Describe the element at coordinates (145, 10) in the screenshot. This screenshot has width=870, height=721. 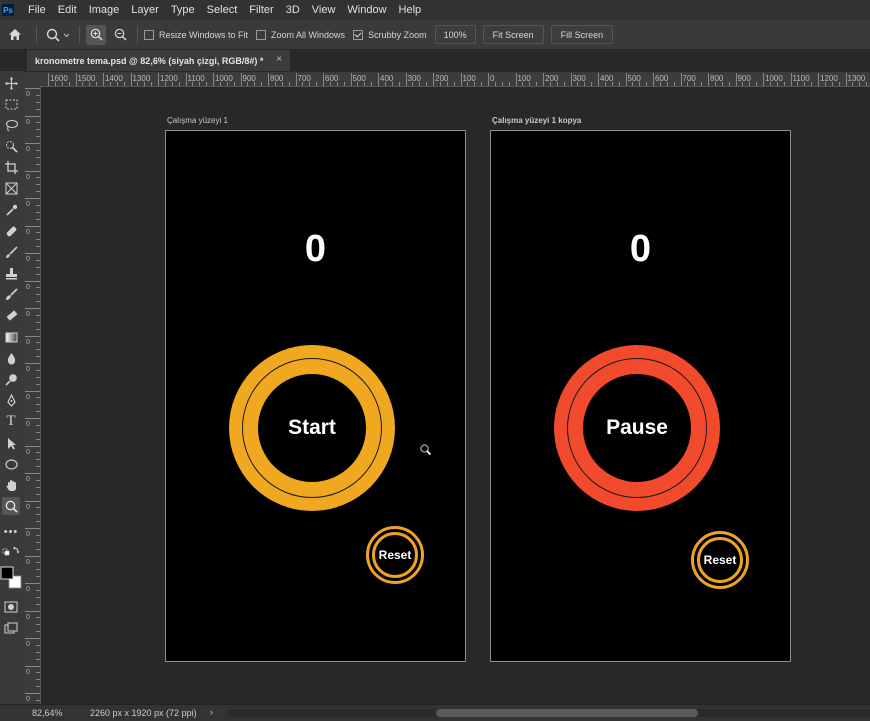
I see `menu-layer: Layer` at that location.